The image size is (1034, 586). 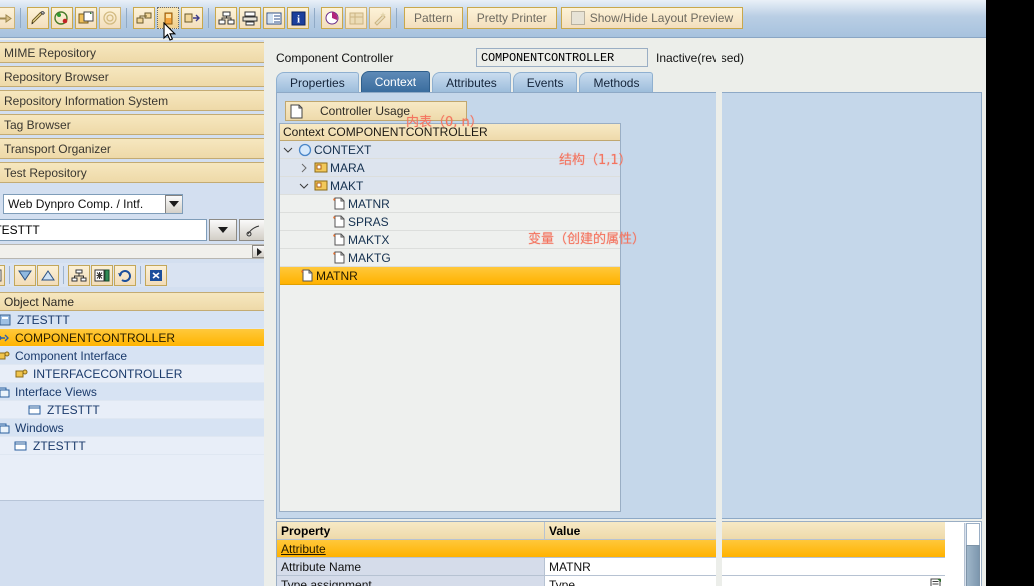 What do you see at coordinates (86, 100) in the screenshot?
I see `nav-item-label: Repository Information System` at bounding box center [86, 100].